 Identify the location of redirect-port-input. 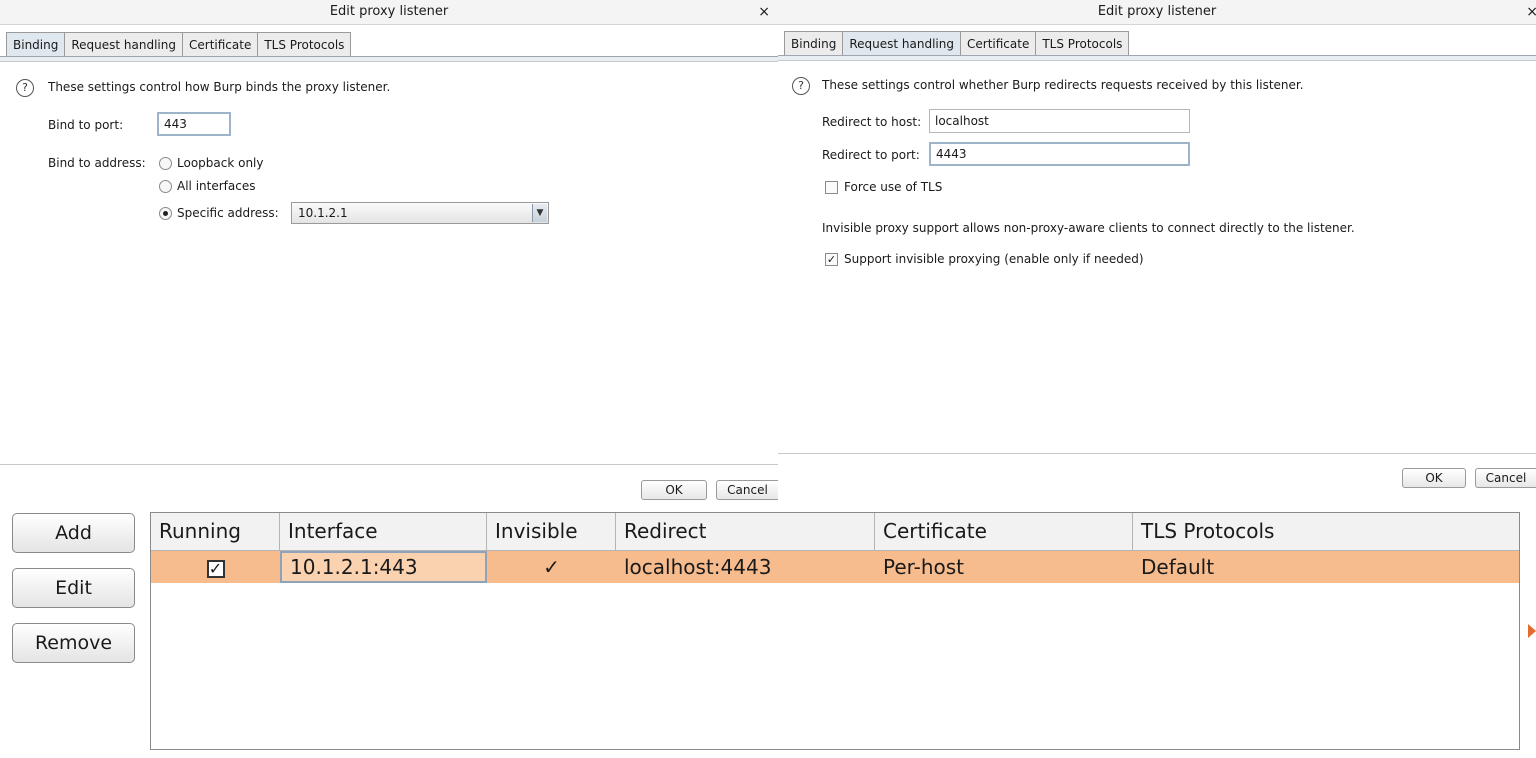
(1059, 154).